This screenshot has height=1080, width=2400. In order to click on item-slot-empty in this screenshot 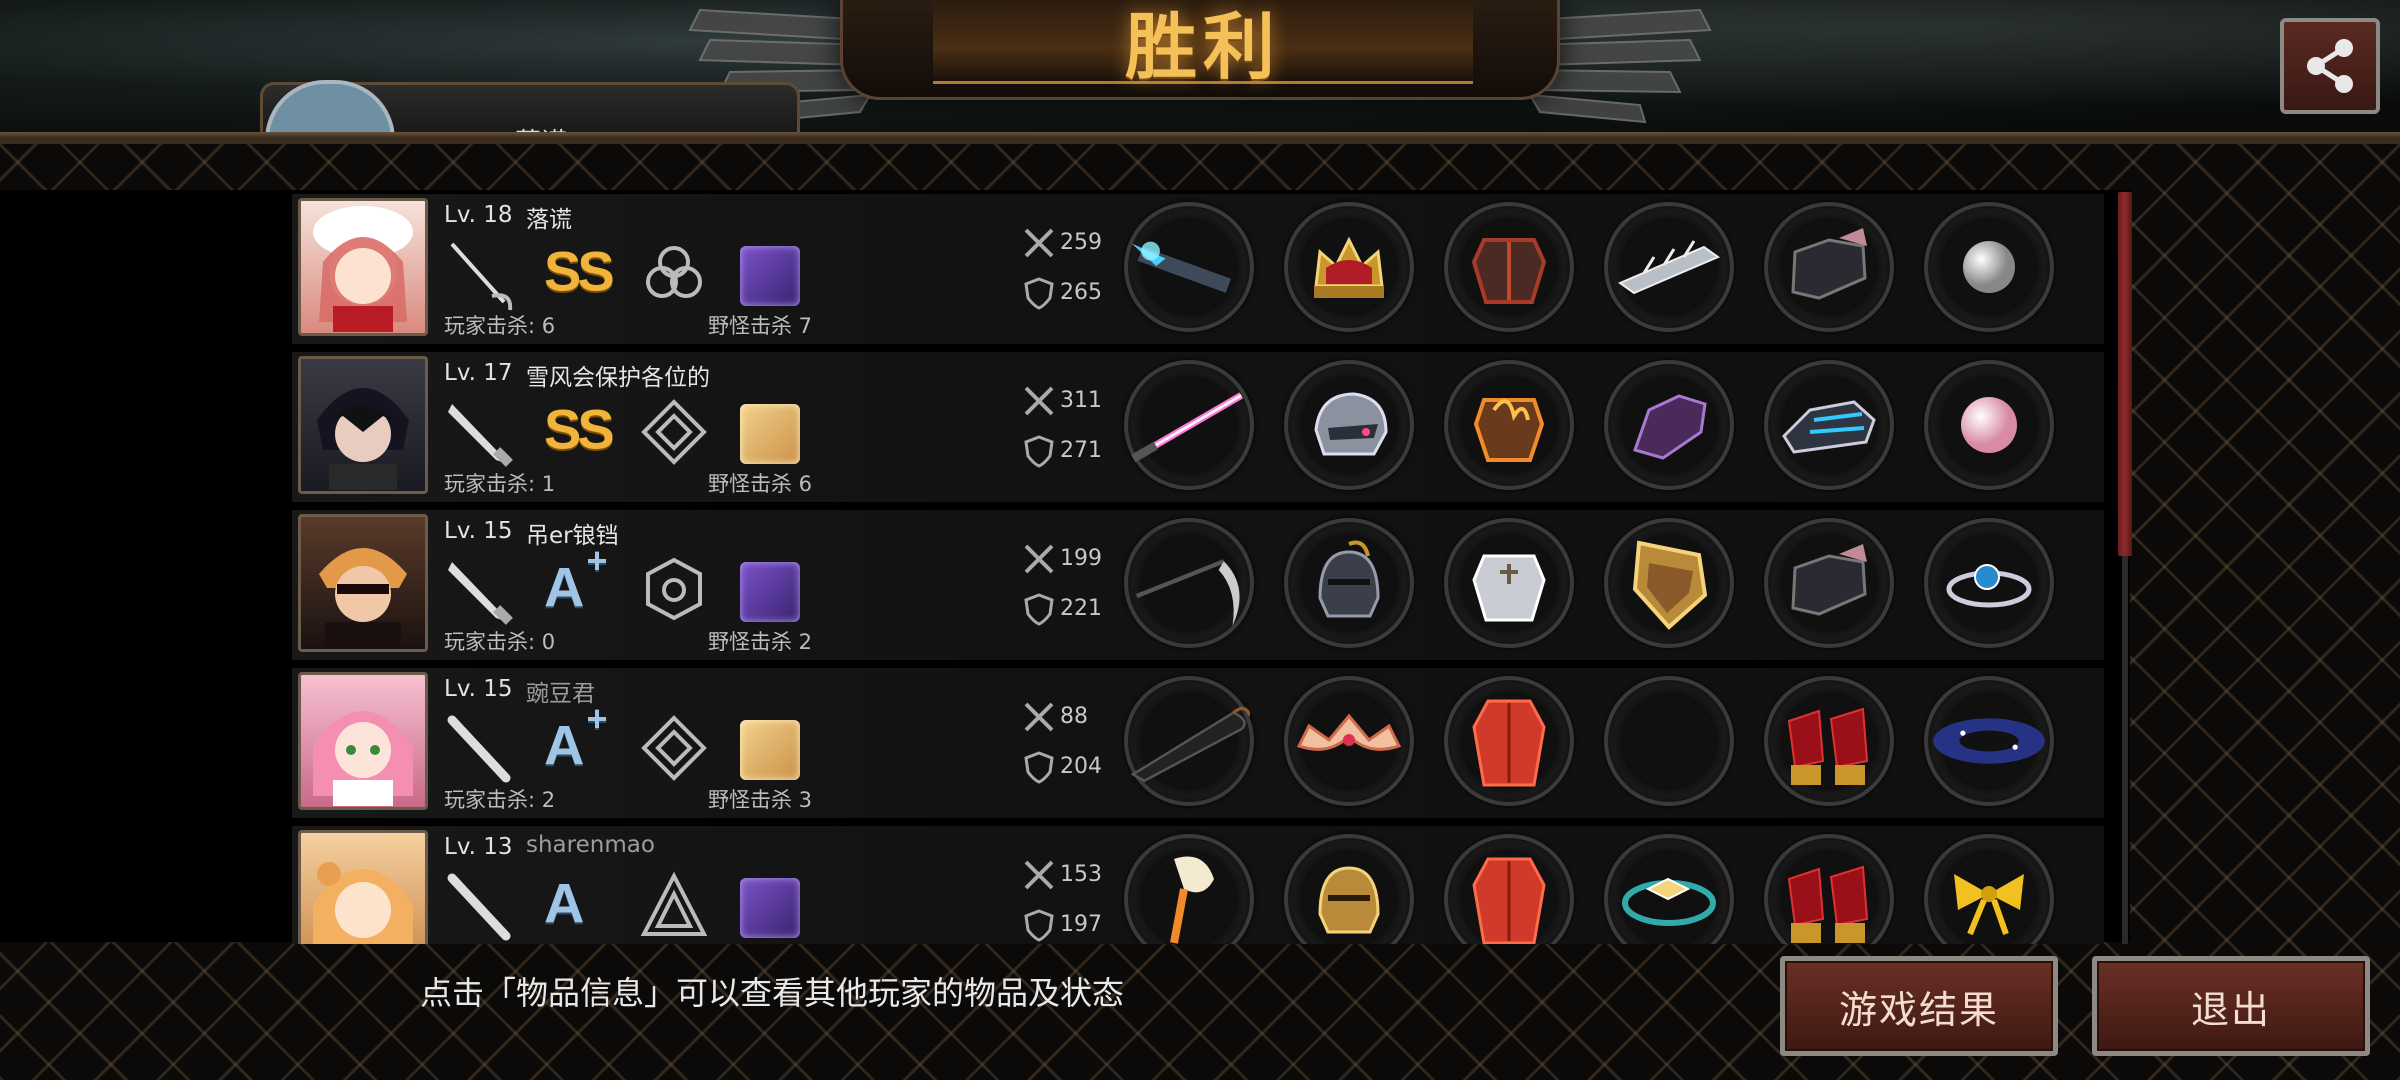, I will do `click(1669, 741)`.